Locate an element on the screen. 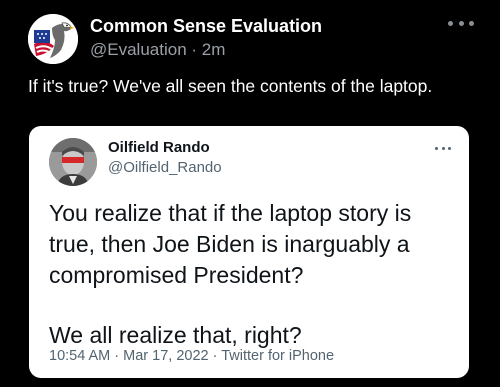 The width and height of the screenshot is (500, 387). author-avatar is located at coordinates (53, 39).